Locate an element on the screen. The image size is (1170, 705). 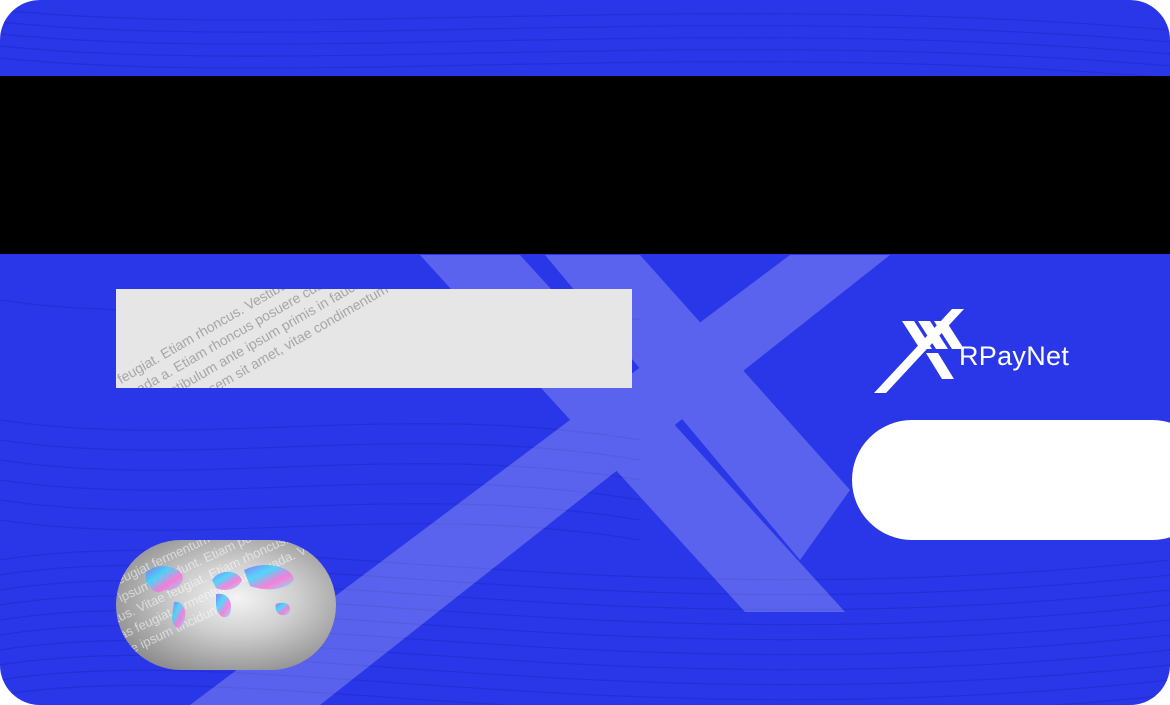
brand-name: RPayNet is located at coordinates (1014, 356).